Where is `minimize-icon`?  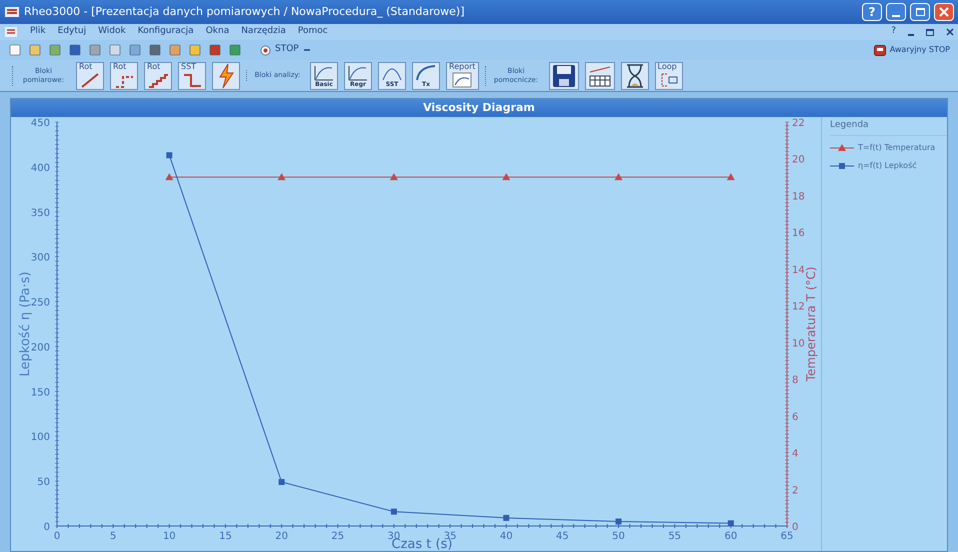 minimize-icon is located at coordinates (911, 35).